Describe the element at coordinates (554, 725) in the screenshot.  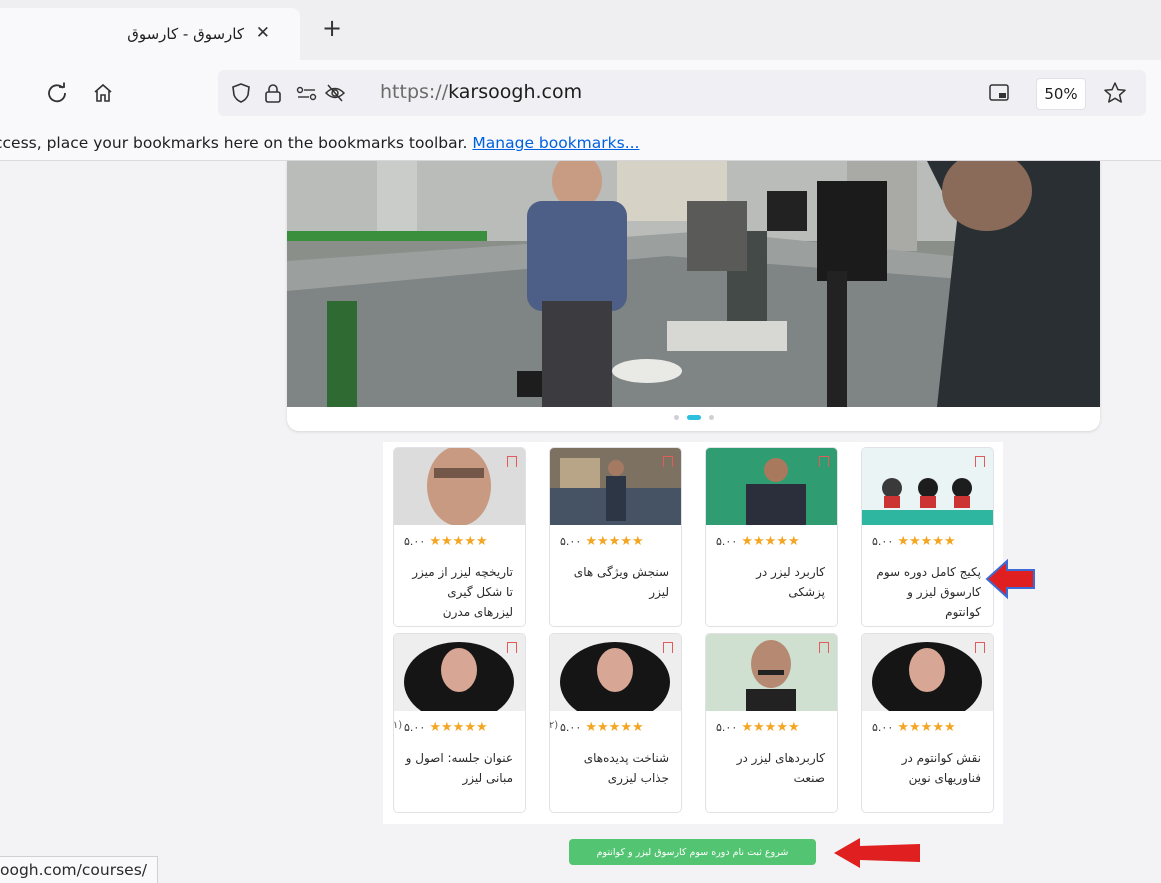
I see `rating-count: (۲)` at that location.